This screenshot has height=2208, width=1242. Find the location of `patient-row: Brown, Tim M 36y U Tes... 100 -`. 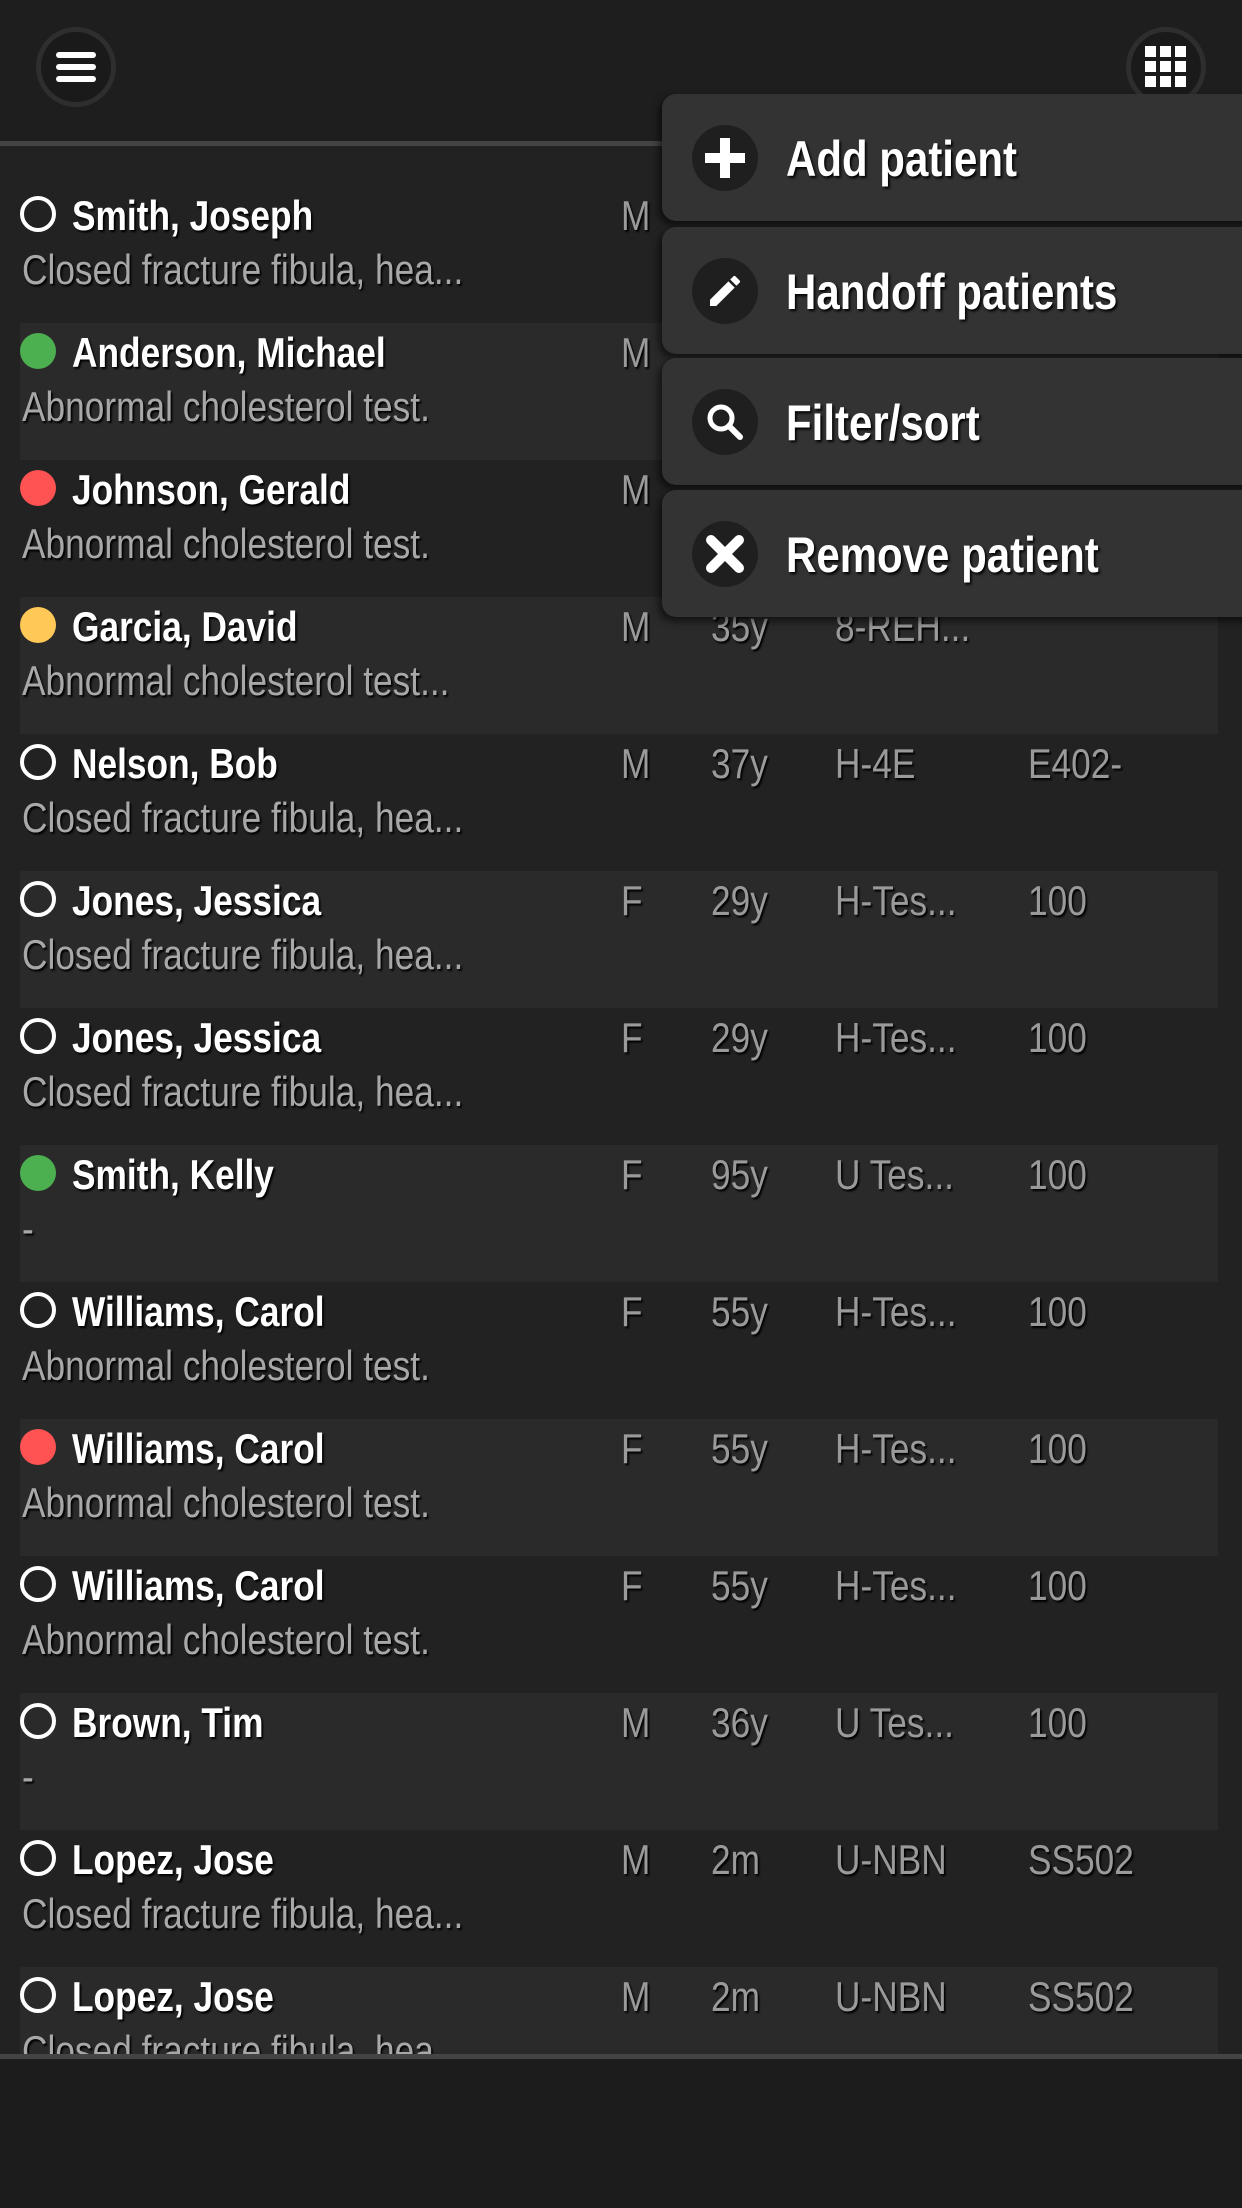

patient-row: Brown, Tim M 36y U Tes... 100 - is located at coordinates (619, 1761).